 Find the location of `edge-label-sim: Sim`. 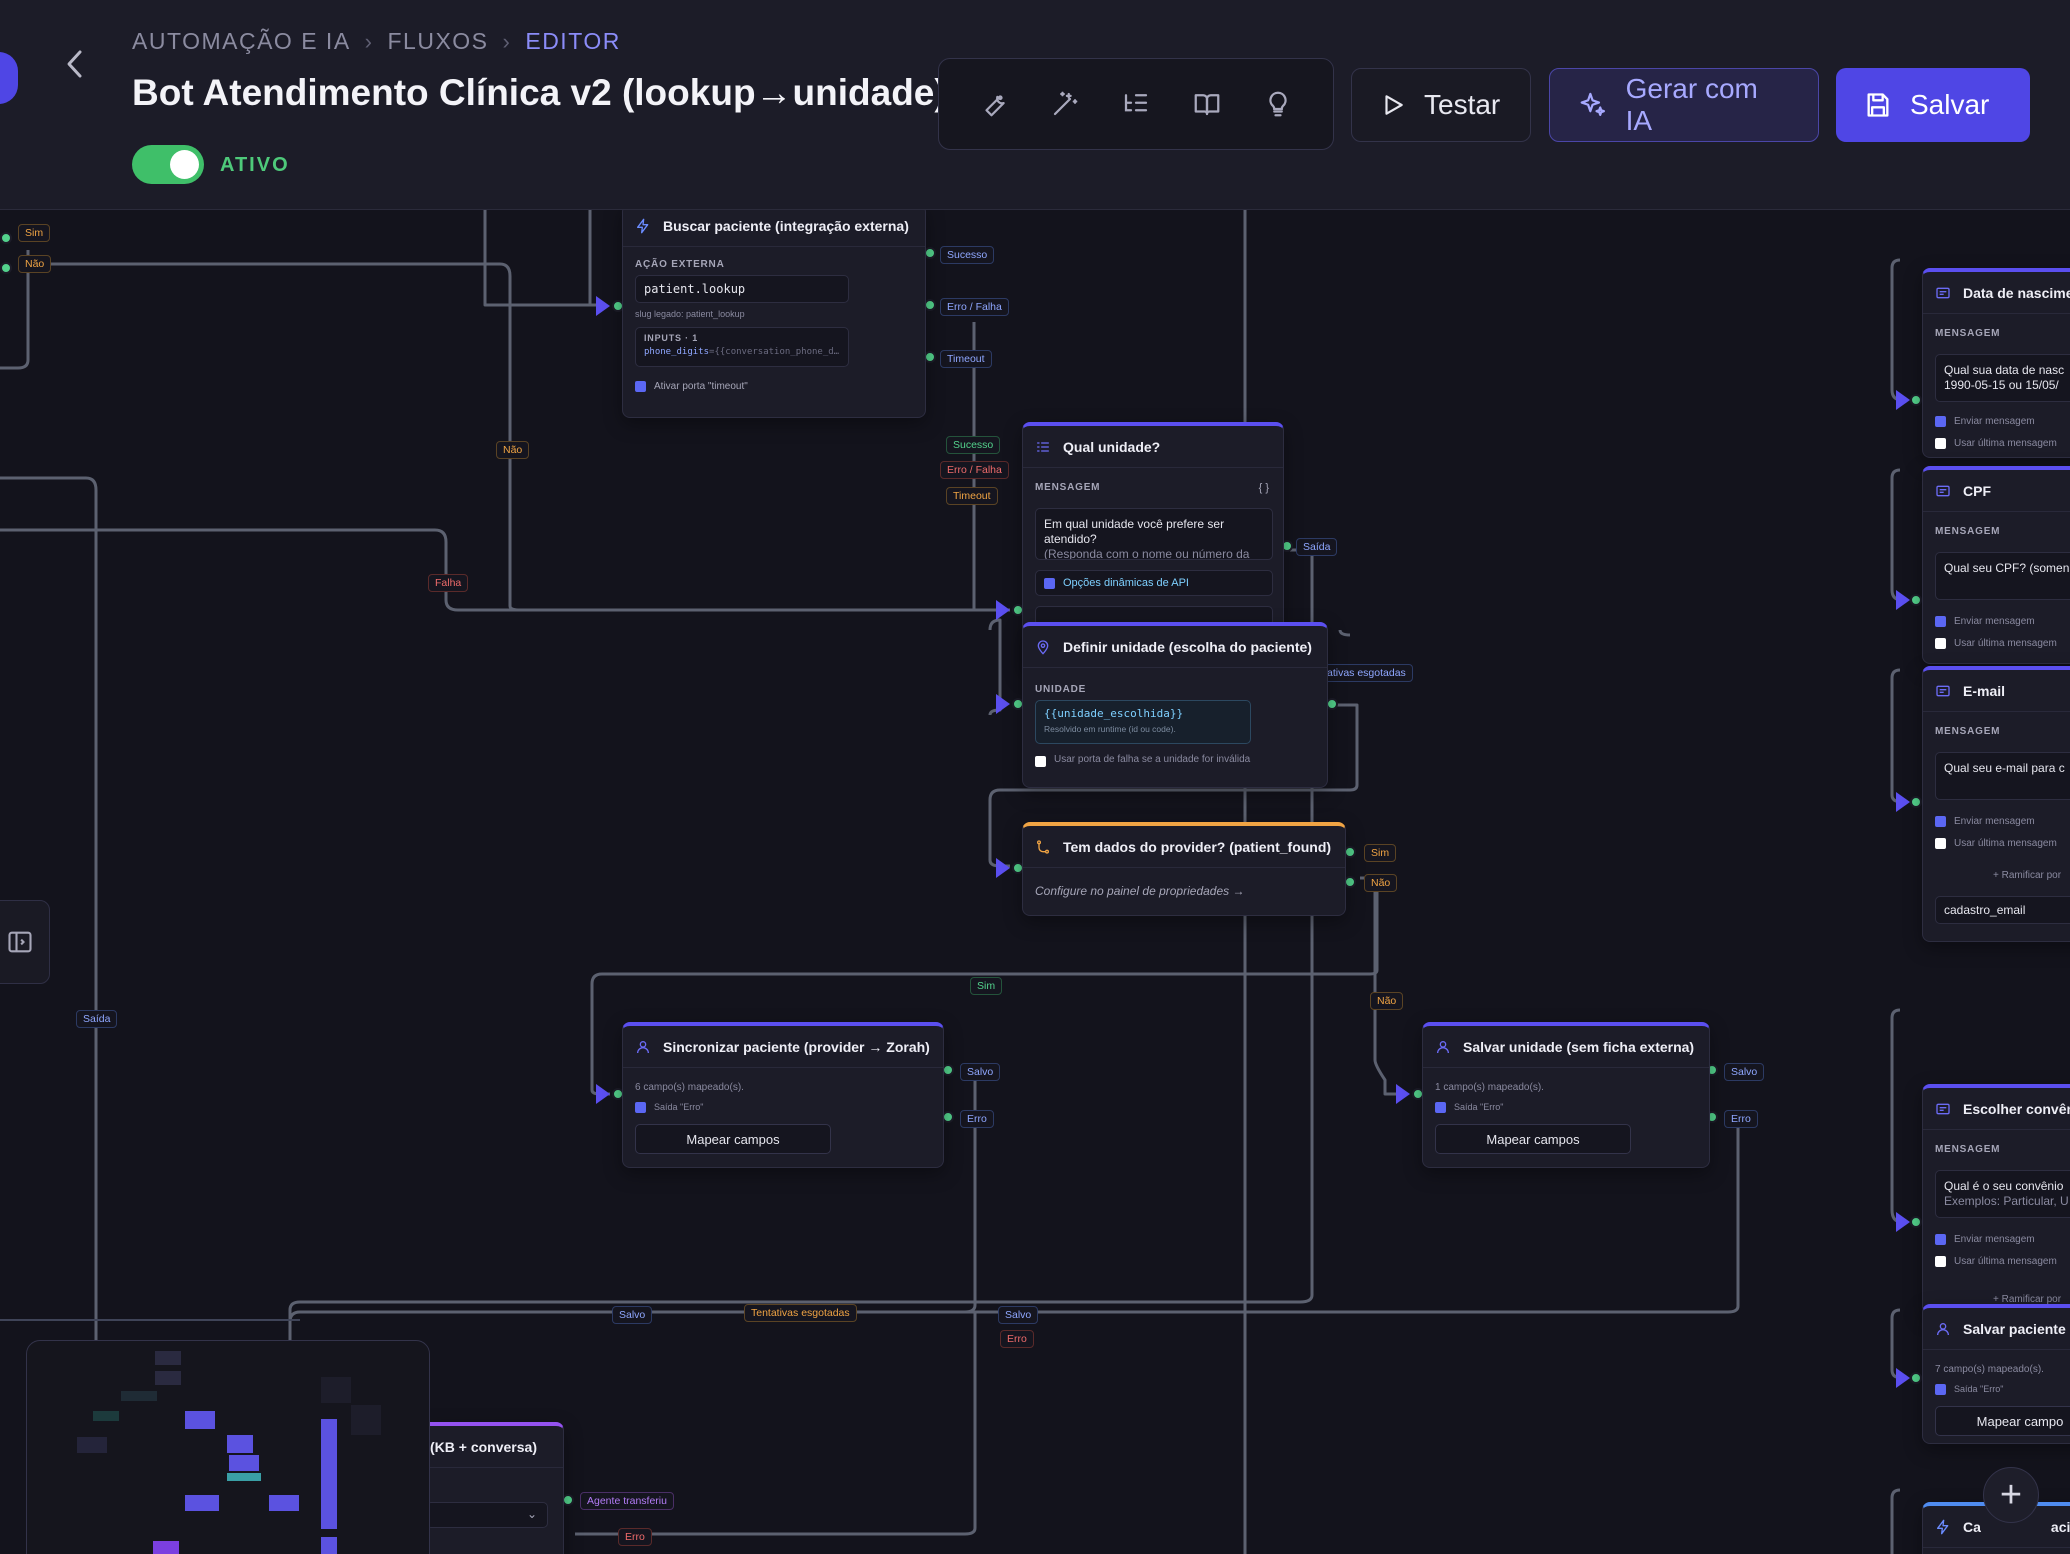

edge-label-sim: Sim is located at coordinates (34, 233).